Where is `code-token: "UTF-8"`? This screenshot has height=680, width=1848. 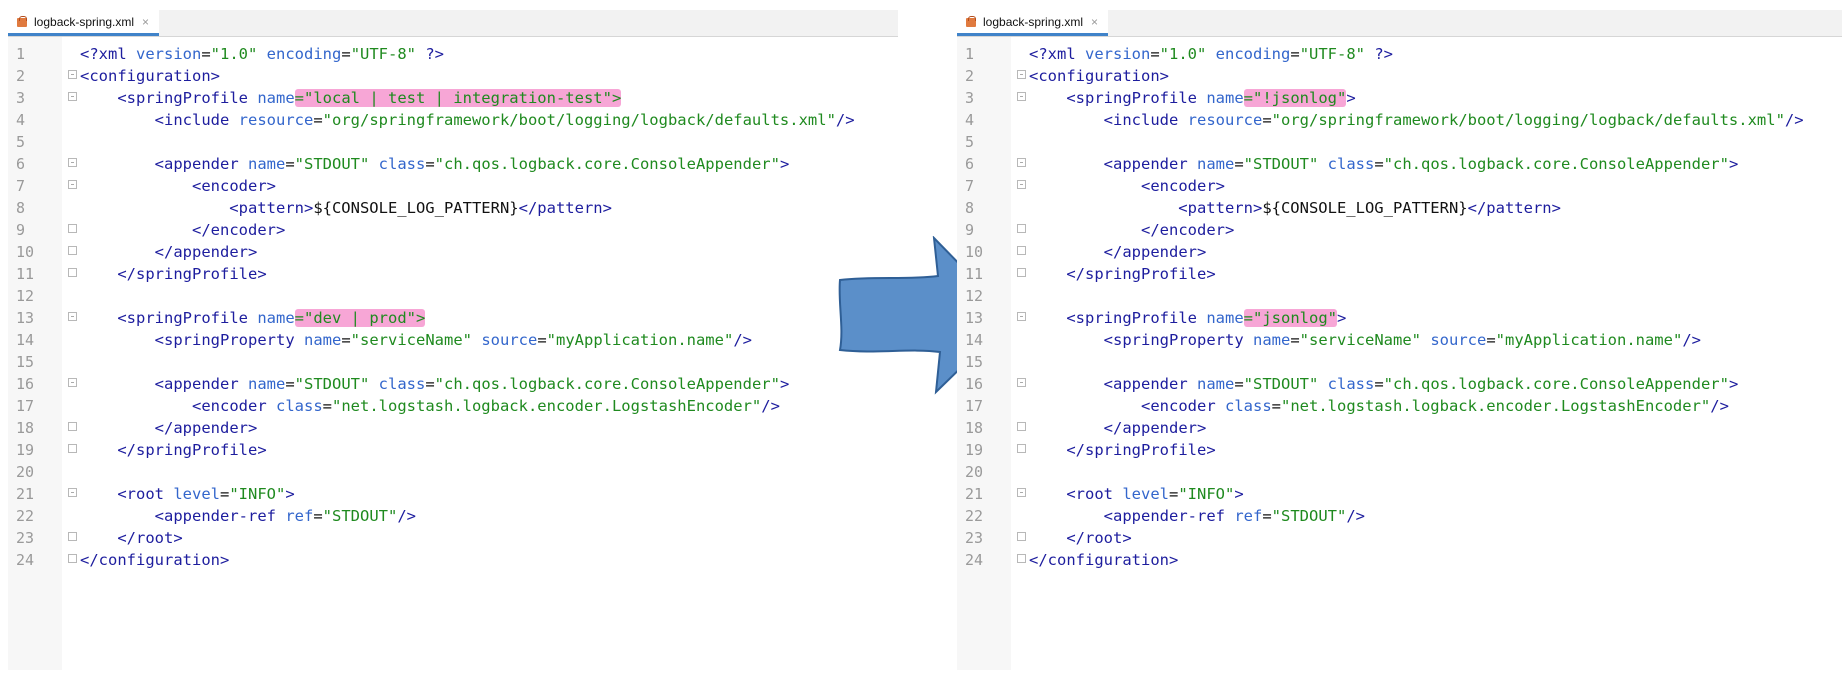
code-token: "UTF-8" is located at coordinates (383, 54).